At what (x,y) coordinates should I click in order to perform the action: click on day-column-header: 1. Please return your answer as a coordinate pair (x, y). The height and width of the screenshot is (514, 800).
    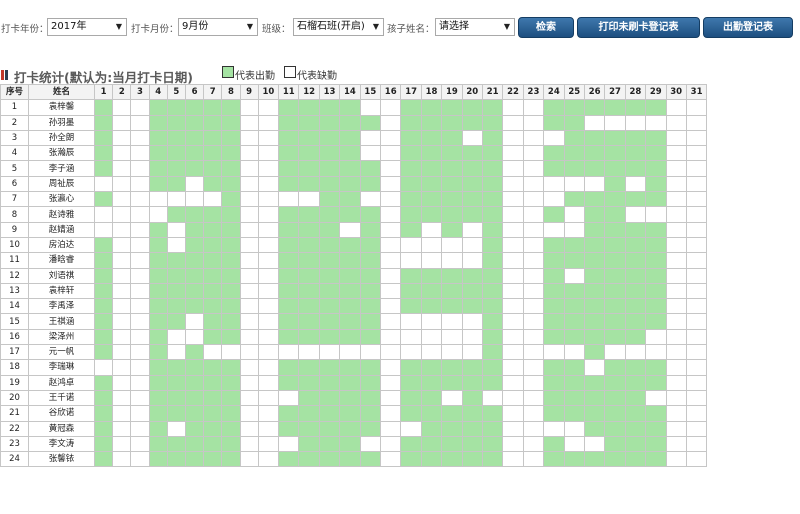
    Looking at the image, I should click on (103, 92).